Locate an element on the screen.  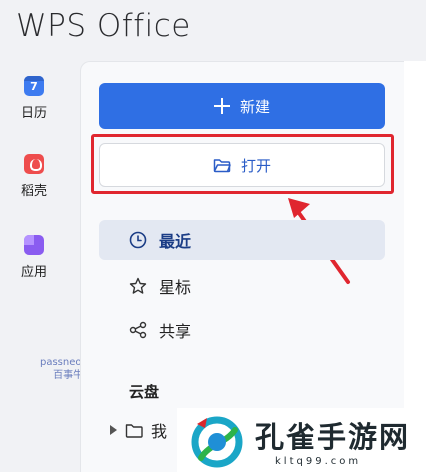
rail-item-label: 应用 is located at coordinates (33, 272).